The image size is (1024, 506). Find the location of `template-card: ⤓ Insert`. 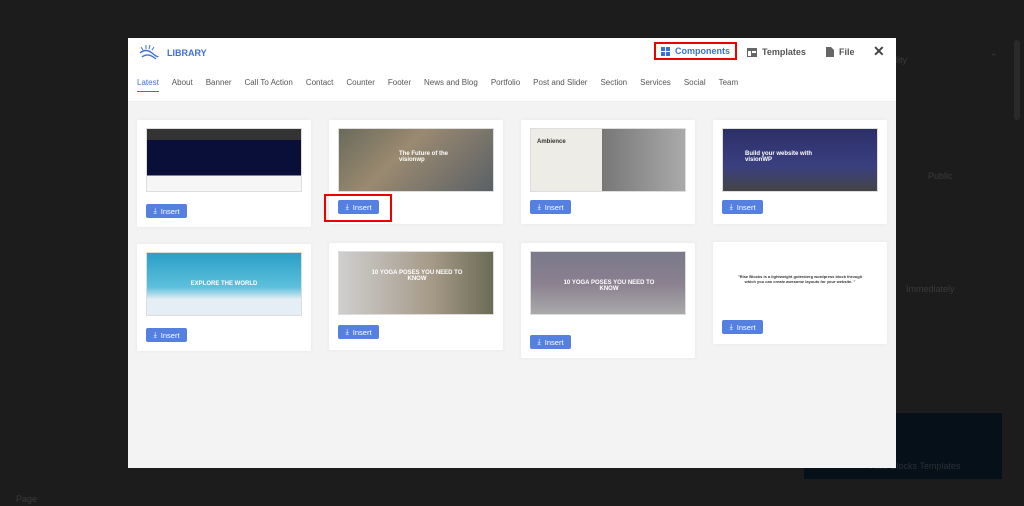

template-card: ⤓ Insert is located at coordinates (224, 173).